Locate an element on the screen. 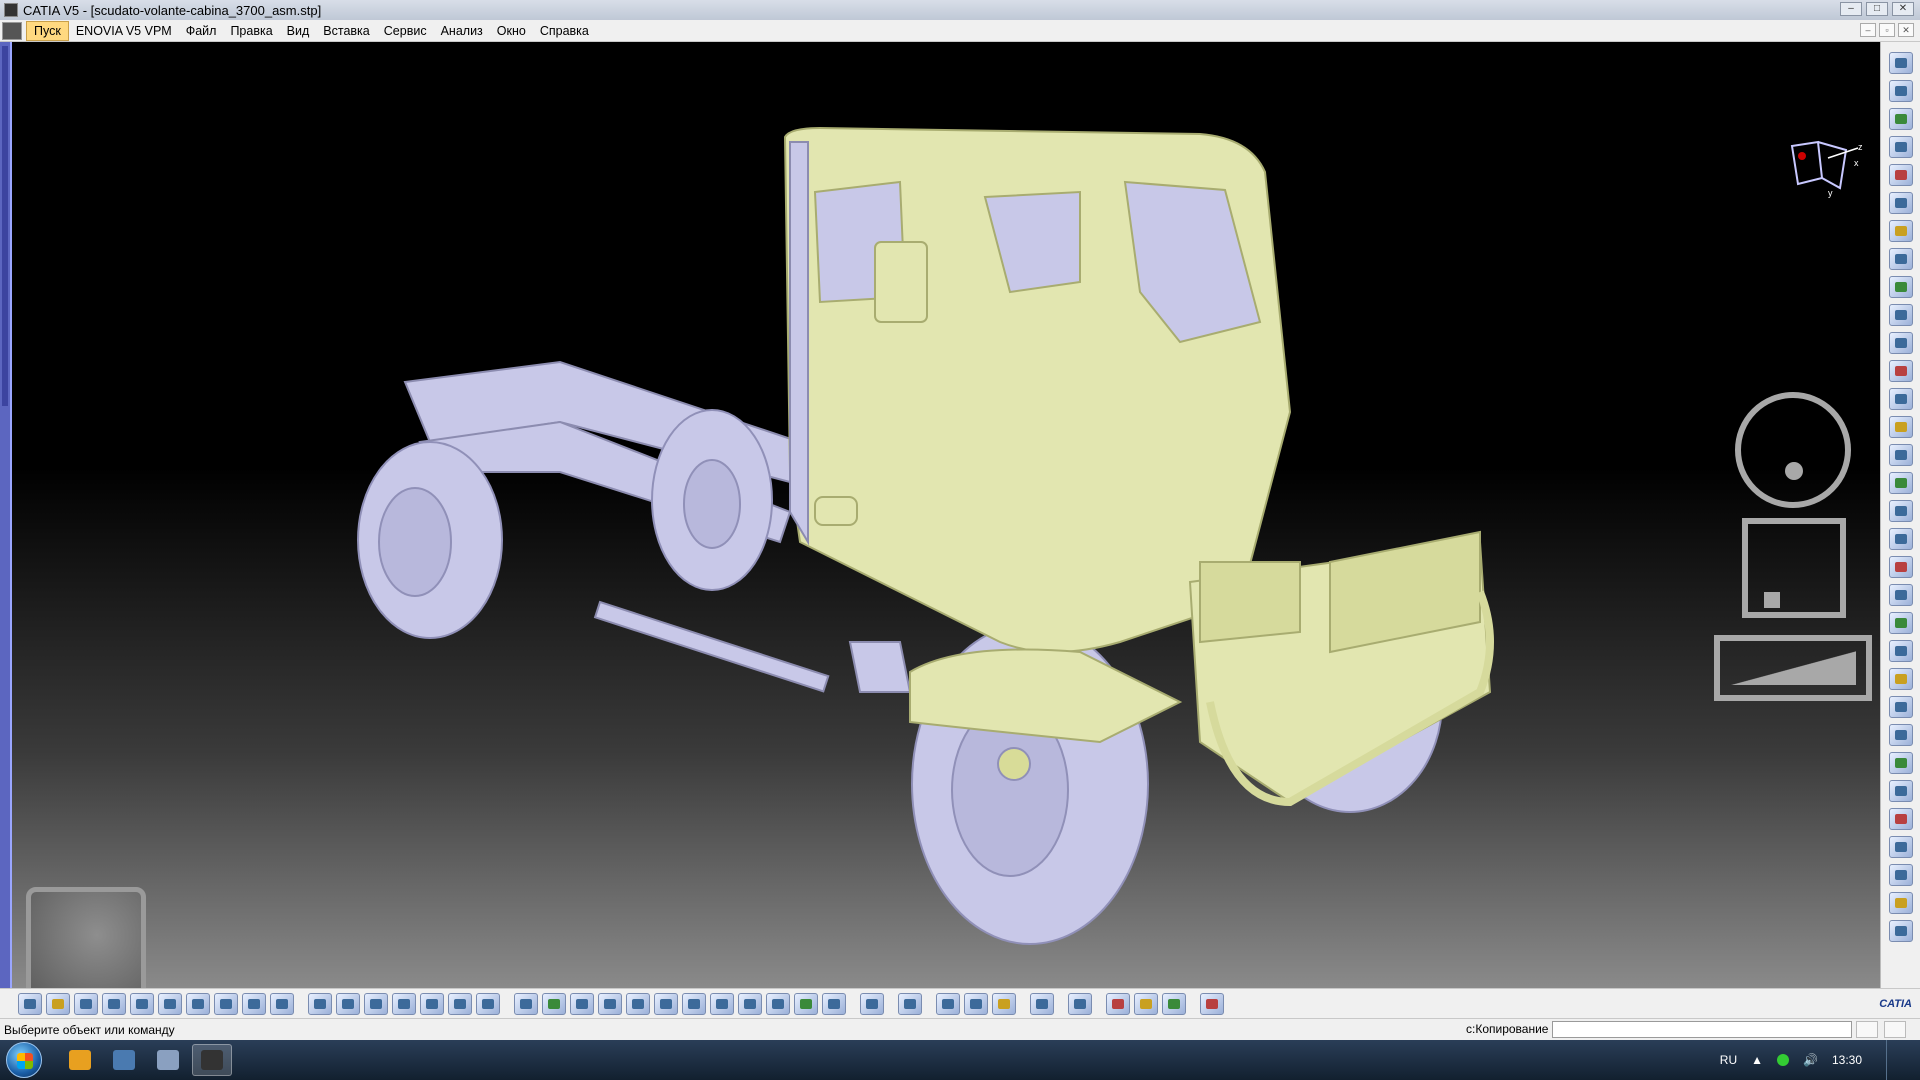 This screenshot has width=1920, height=1080. workbench-b-icon is located at coordinates (1146, 1003).